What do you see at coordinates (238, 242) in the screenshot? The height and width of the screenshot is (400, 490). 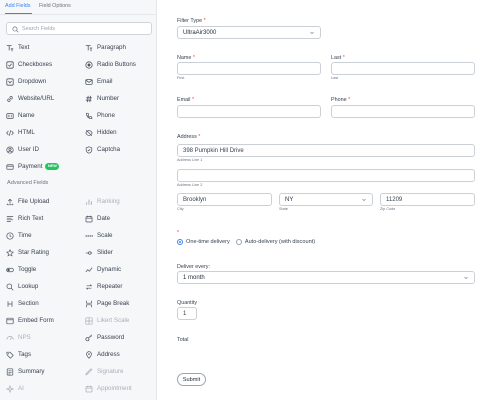 I see `radio-indicator` at bounding box center [238, 242].